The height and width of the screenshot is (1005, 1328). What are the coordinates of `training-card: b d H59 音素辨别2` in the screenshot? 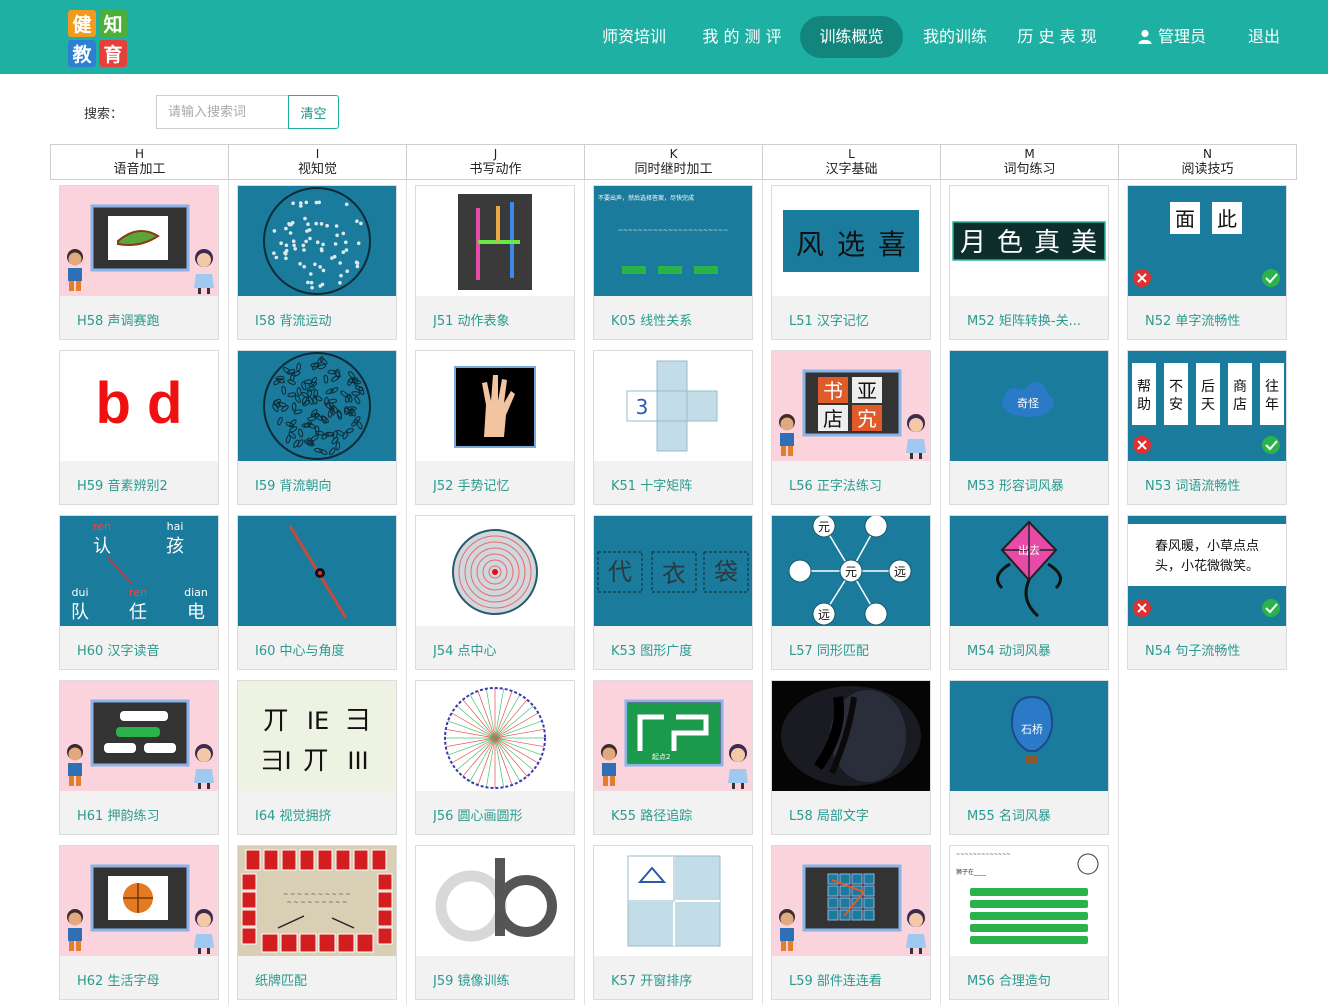 It's located at (139, 427).